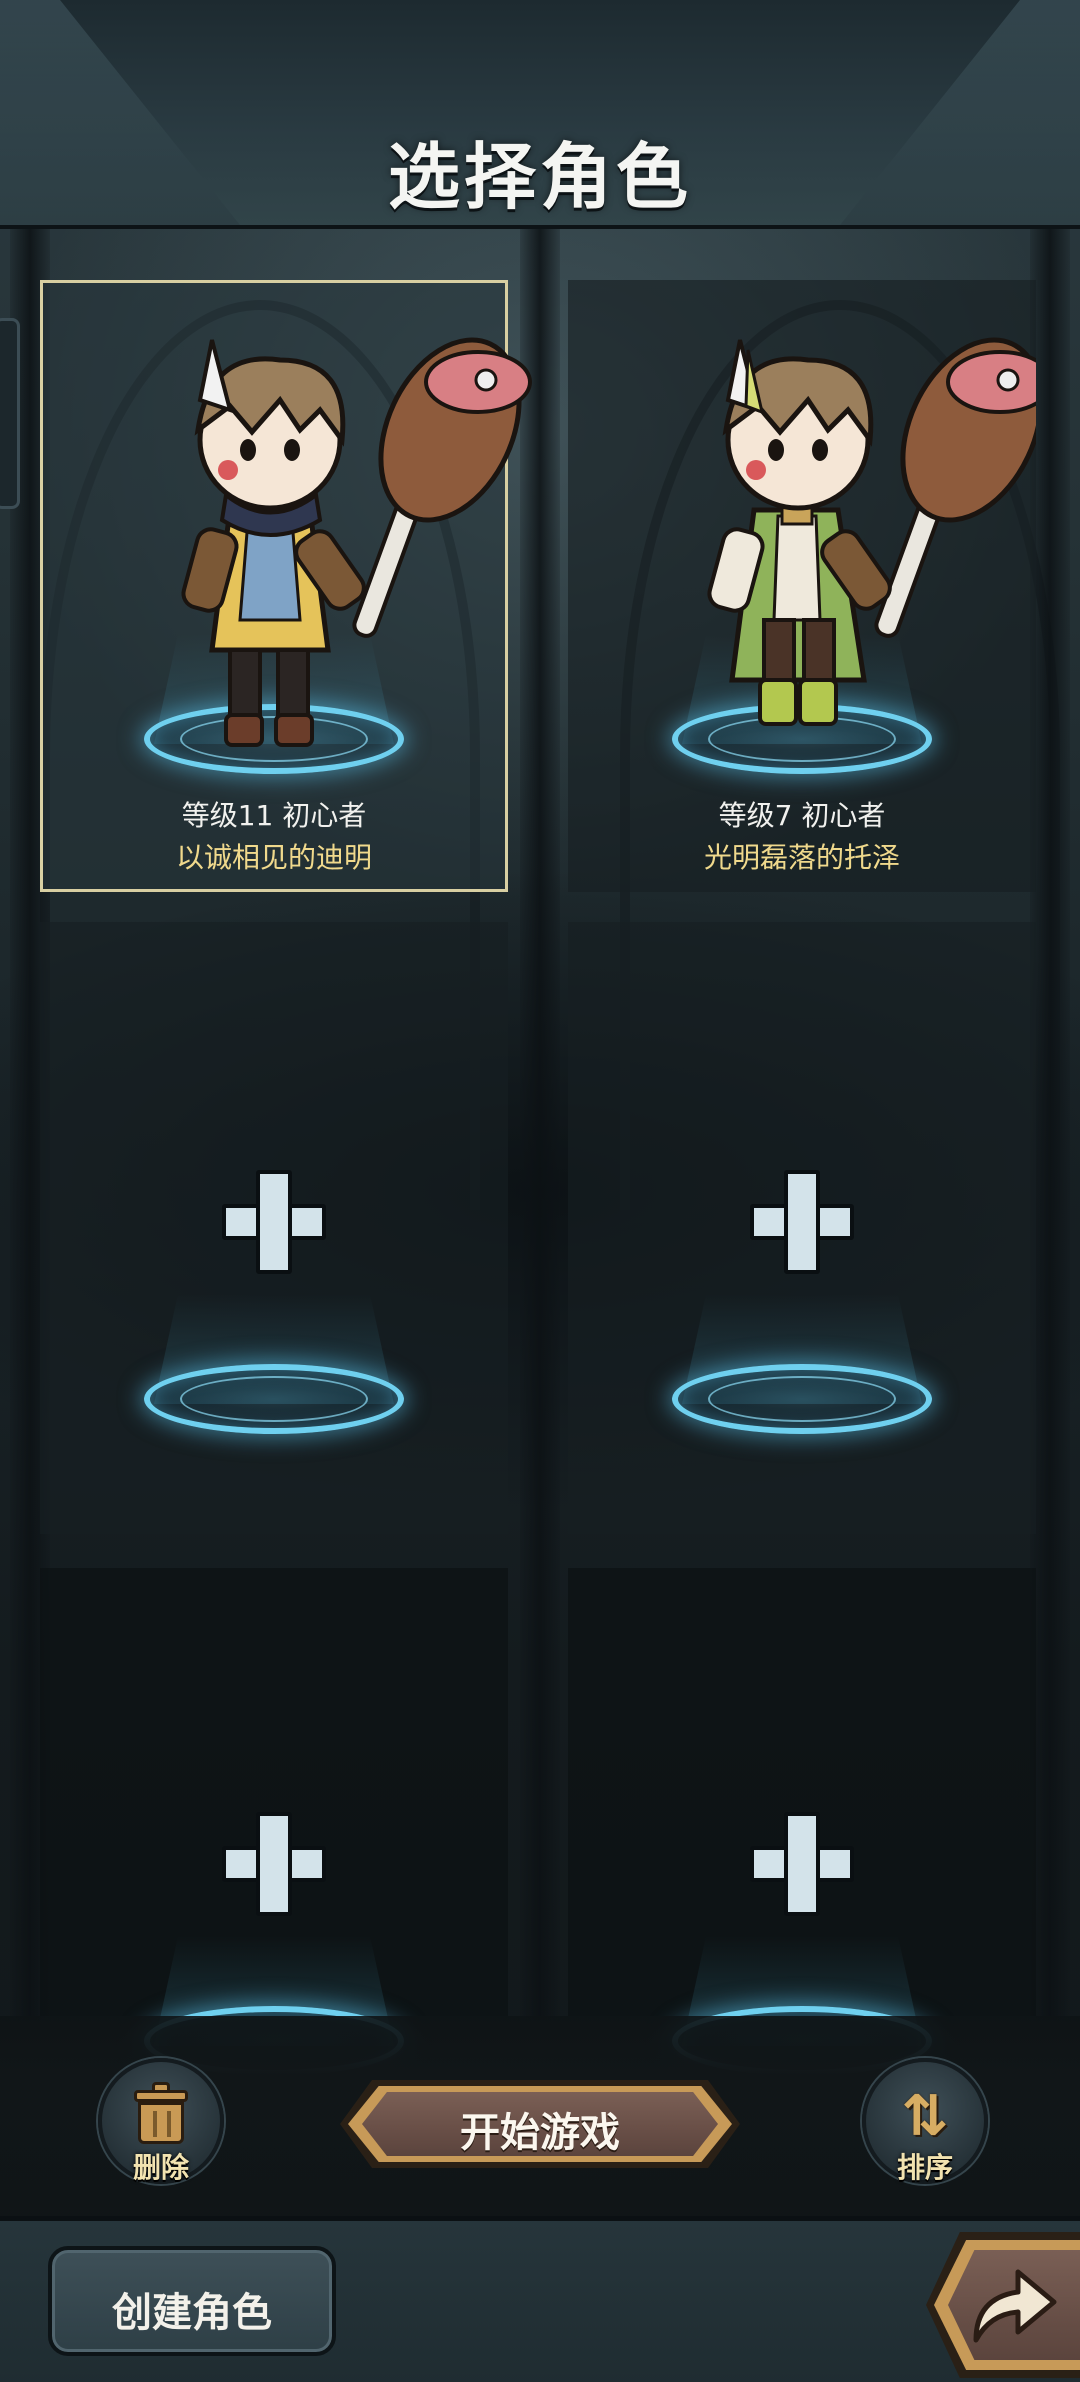 This screenshot has height=2382, width=1080. I want to click on forward-arrow-icon, so click(1015, 2306).